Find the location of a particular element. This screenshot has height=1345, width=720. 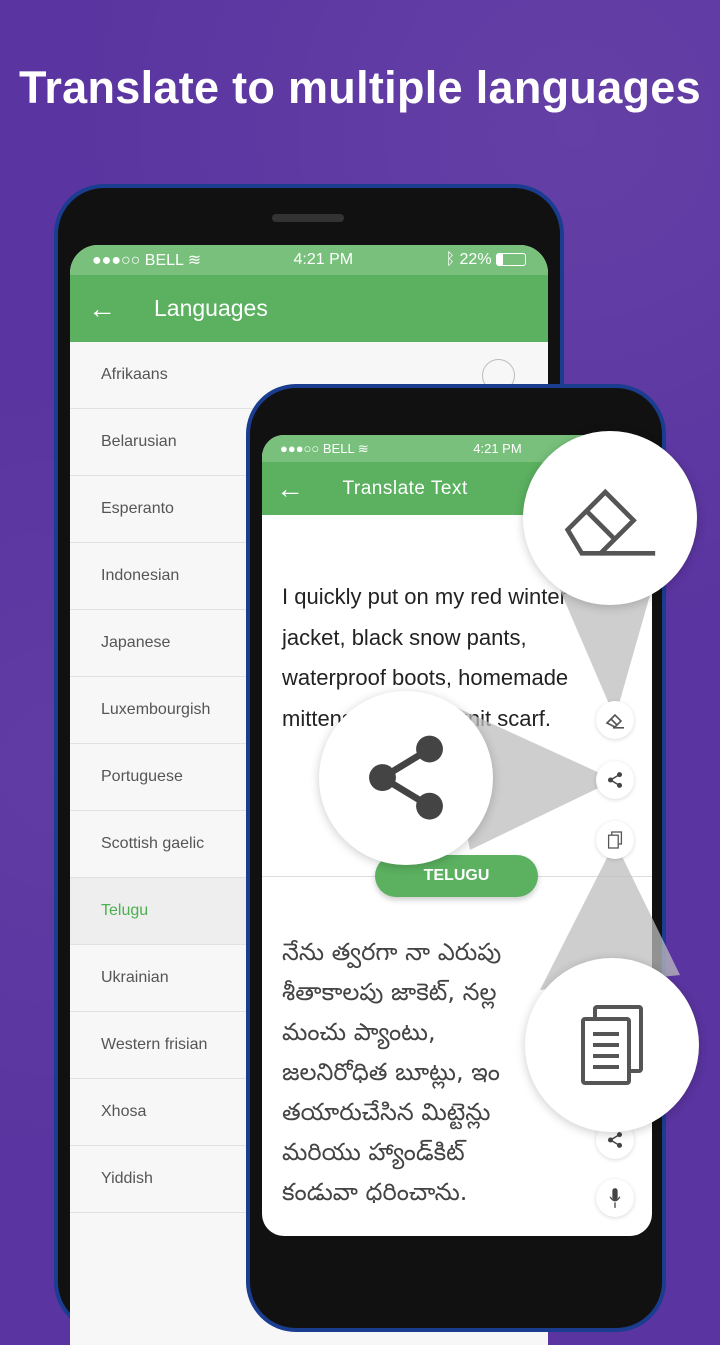

copy-callout is located at coordinates (612, 1045).